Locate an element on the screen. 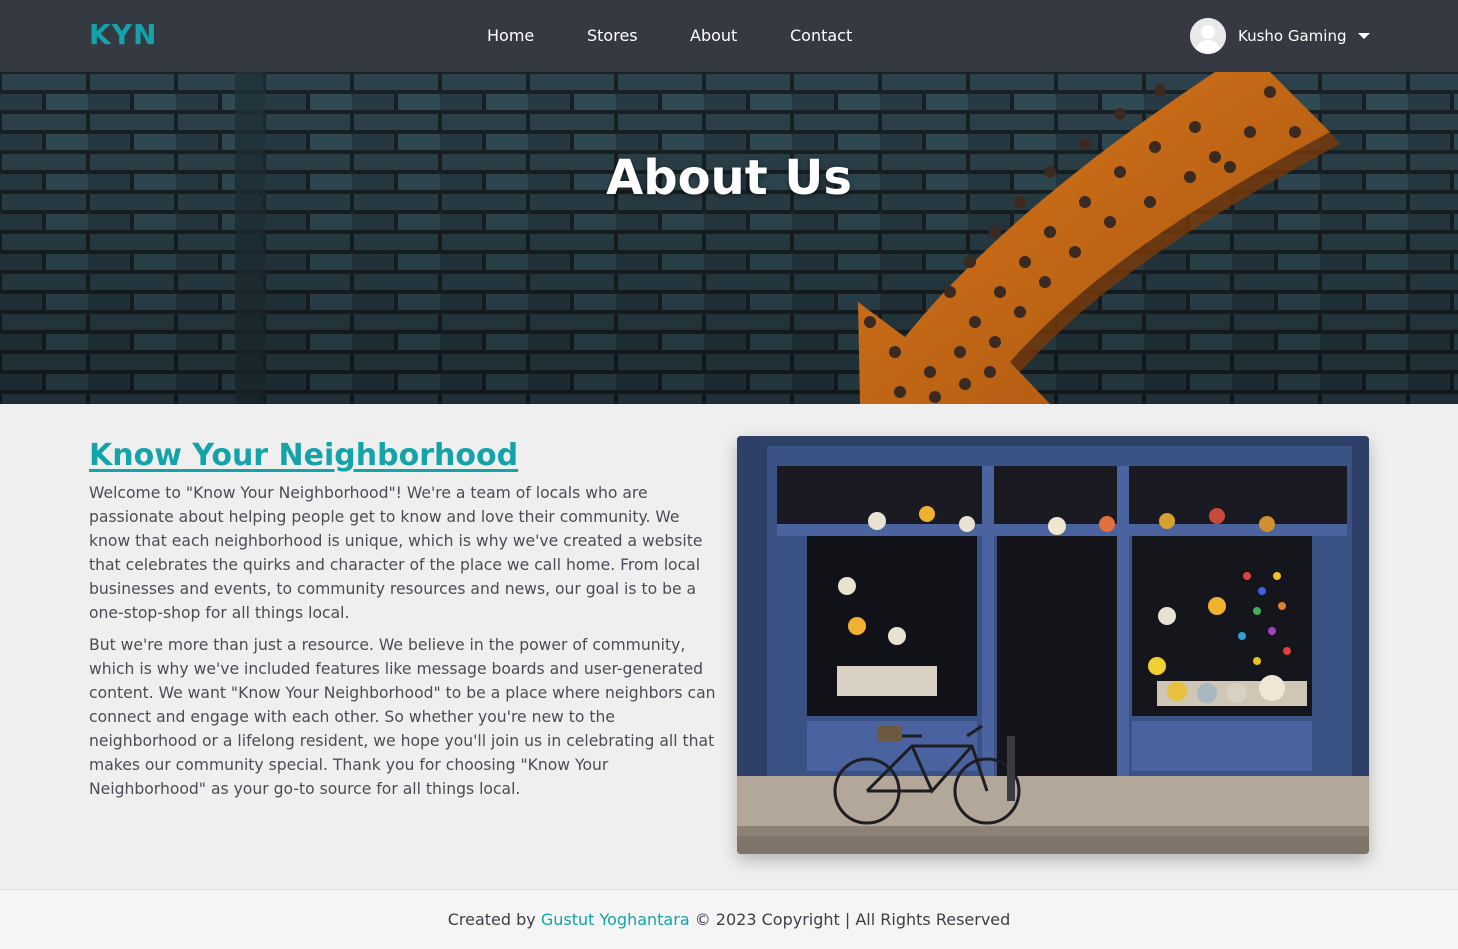 This screenshot has height=949, width=1458. user-menu: Kusho Gaming is located at coordinates (1280, 36).